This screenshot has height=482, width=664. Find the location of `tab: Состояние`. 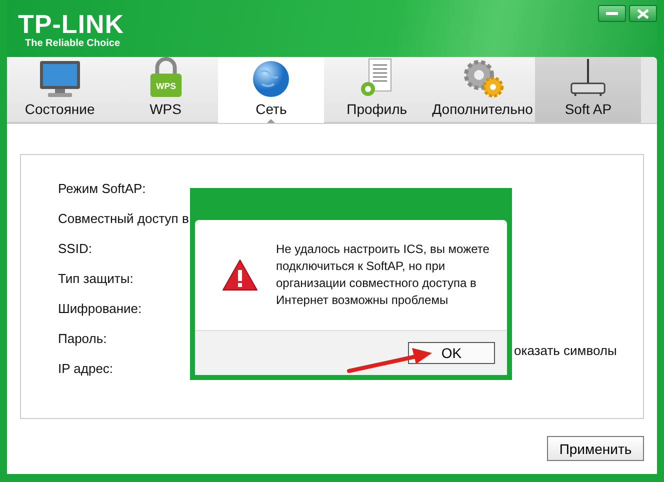

tab: Состояние is located at coordinates (60, 90).